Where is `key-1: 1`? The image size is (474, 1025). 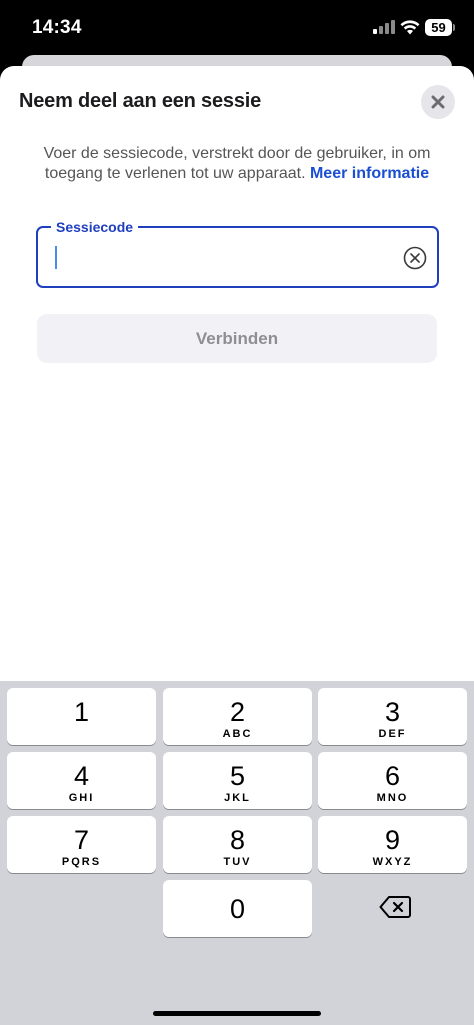
key-1: 1 is located at coordinates (81, 716).